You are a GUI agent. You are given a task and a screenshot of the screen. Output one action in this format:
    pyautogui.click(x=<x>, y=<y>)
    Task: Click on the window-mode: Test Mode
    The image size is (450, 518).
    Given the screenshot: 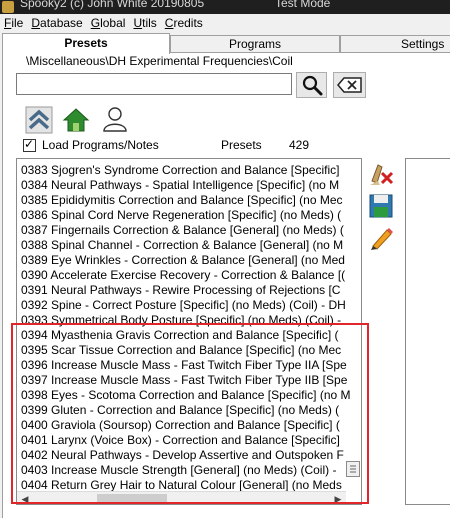 What is the action you would take?
    pyautogui.click(x=303, y=5)
    